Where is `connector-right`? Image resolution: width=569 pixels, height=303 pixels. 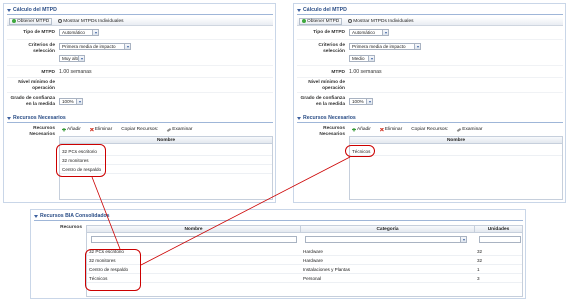
connector-right is located at coordinates (245, 211).